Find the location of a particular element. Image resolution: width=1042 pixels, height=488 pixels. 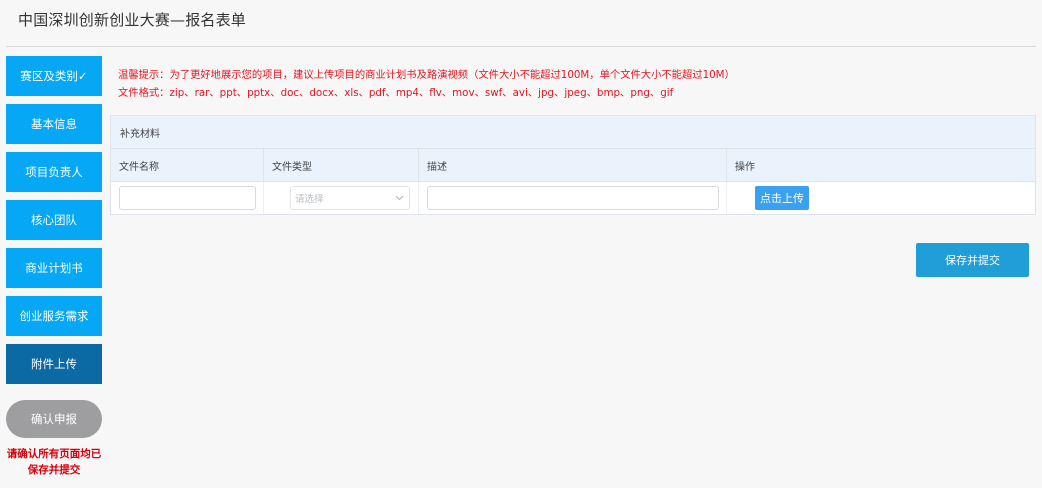

sidebar-item-region-category: 赛区及类别✓ is located at coordinates (54, 76).